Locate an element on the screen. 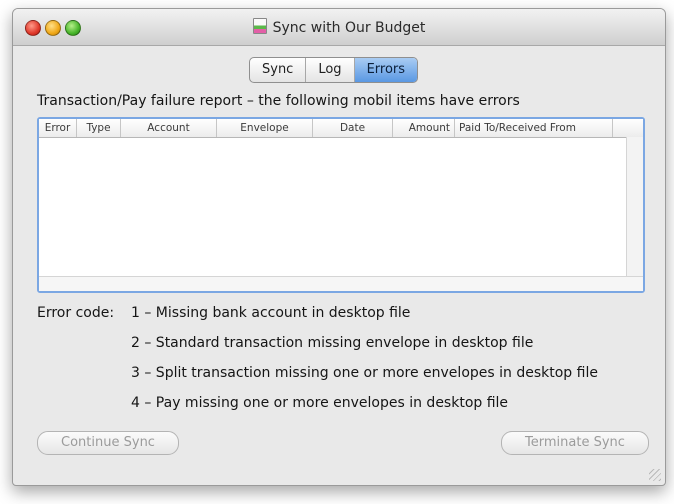  column-header-amount: Amount is located at coordinates (424, 128).